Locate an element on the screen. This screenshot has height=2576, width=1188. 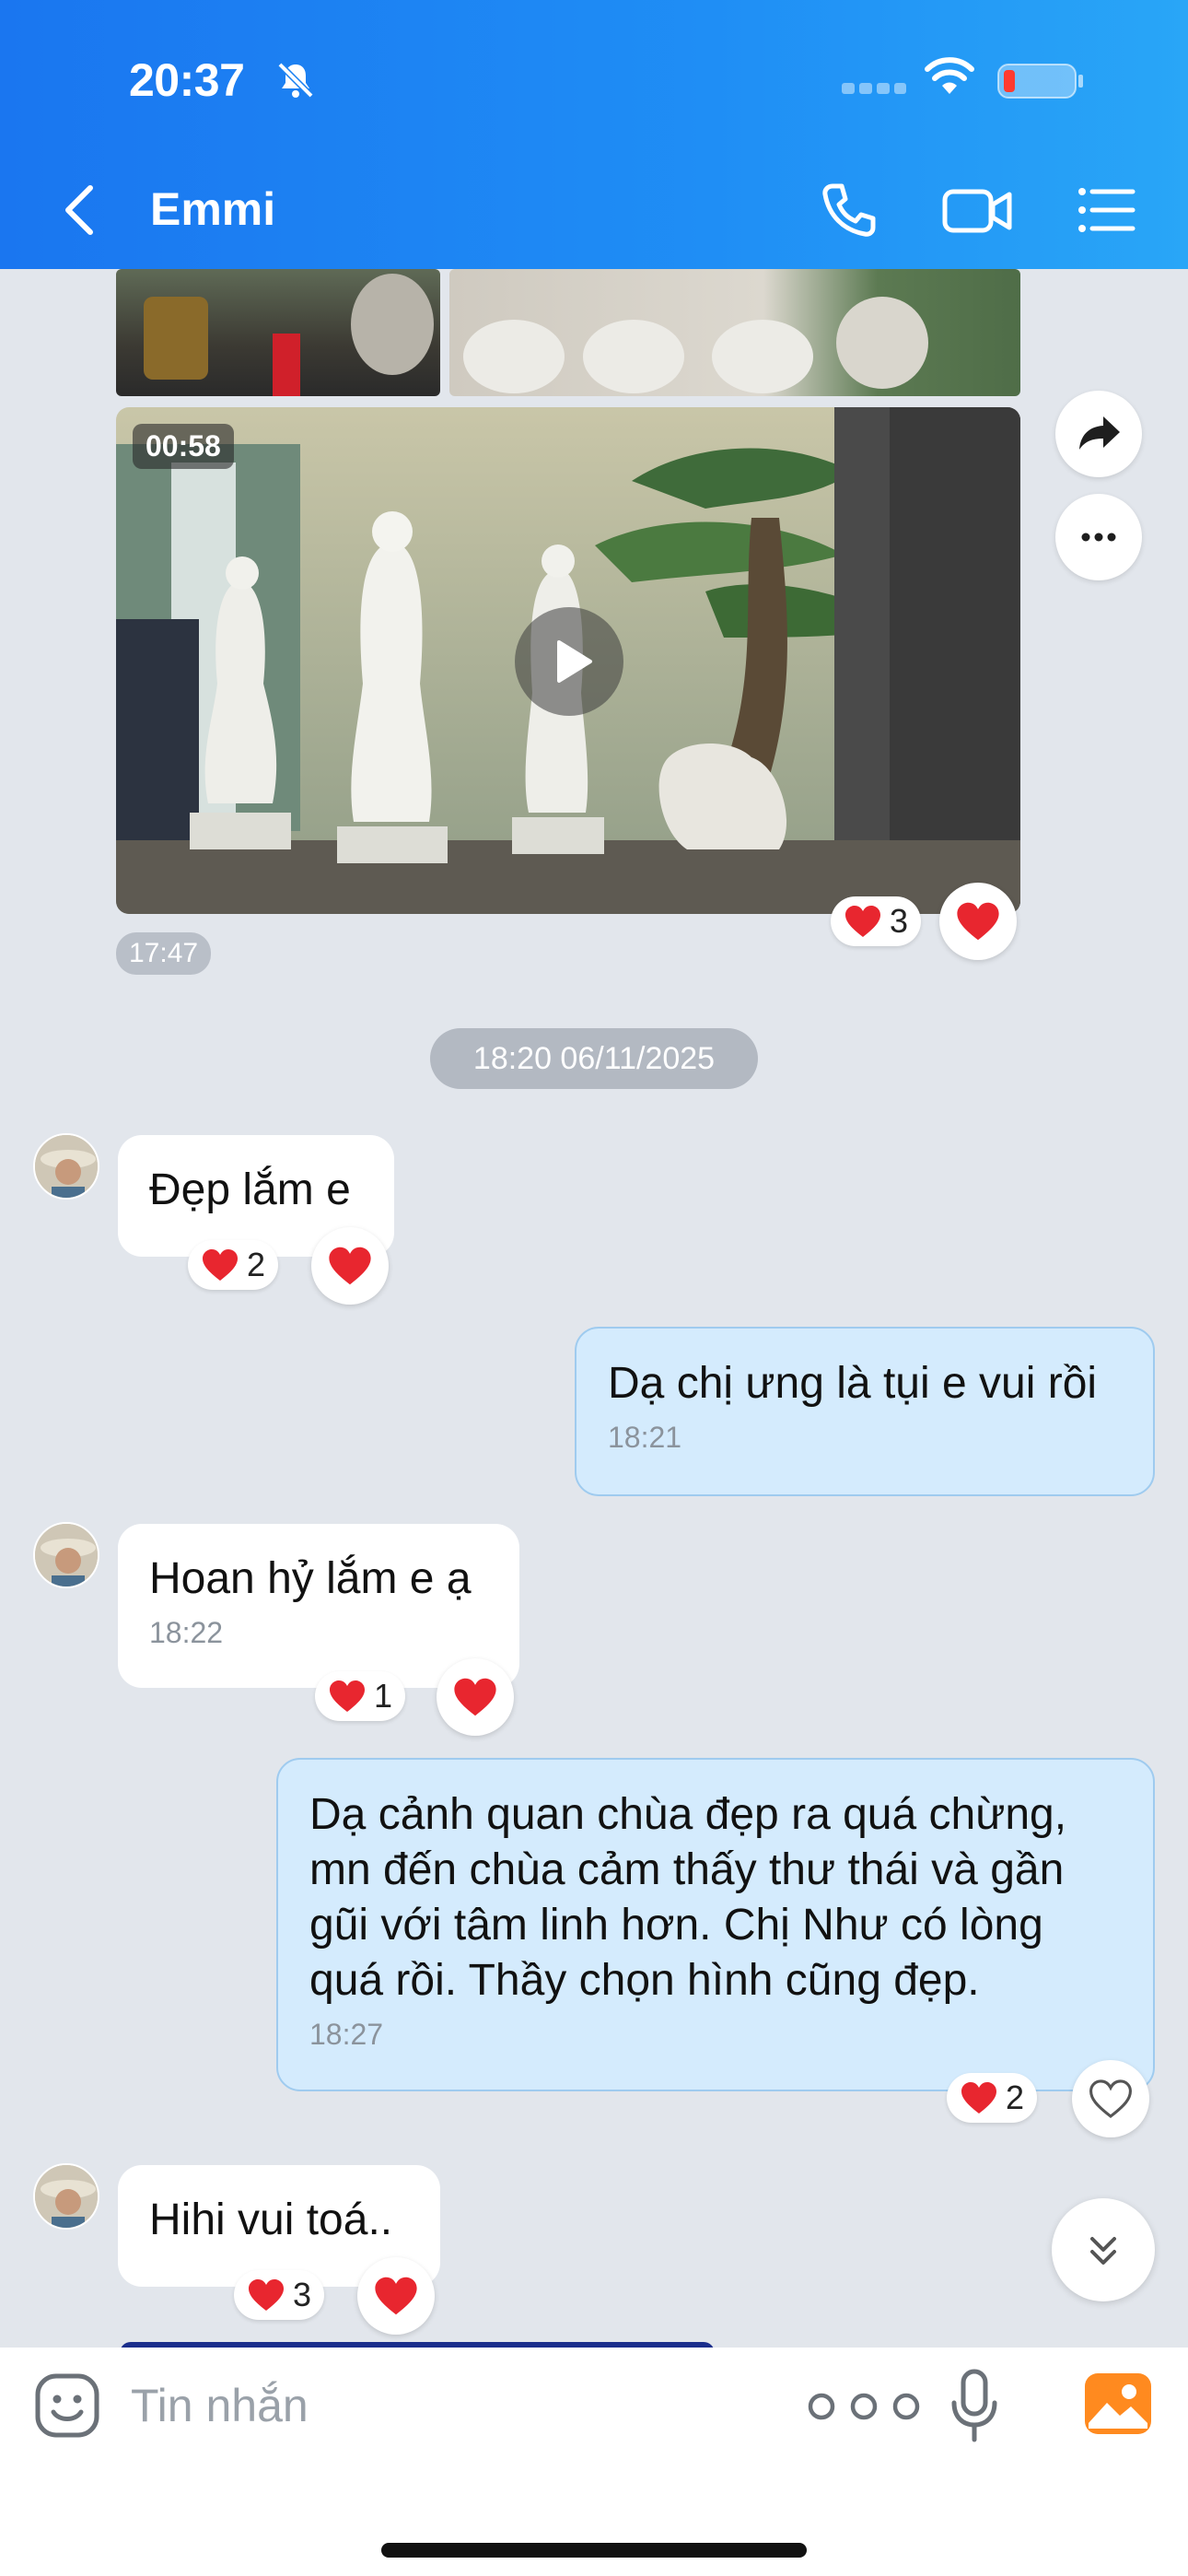
back-icon is located at coordinates (80, 211).